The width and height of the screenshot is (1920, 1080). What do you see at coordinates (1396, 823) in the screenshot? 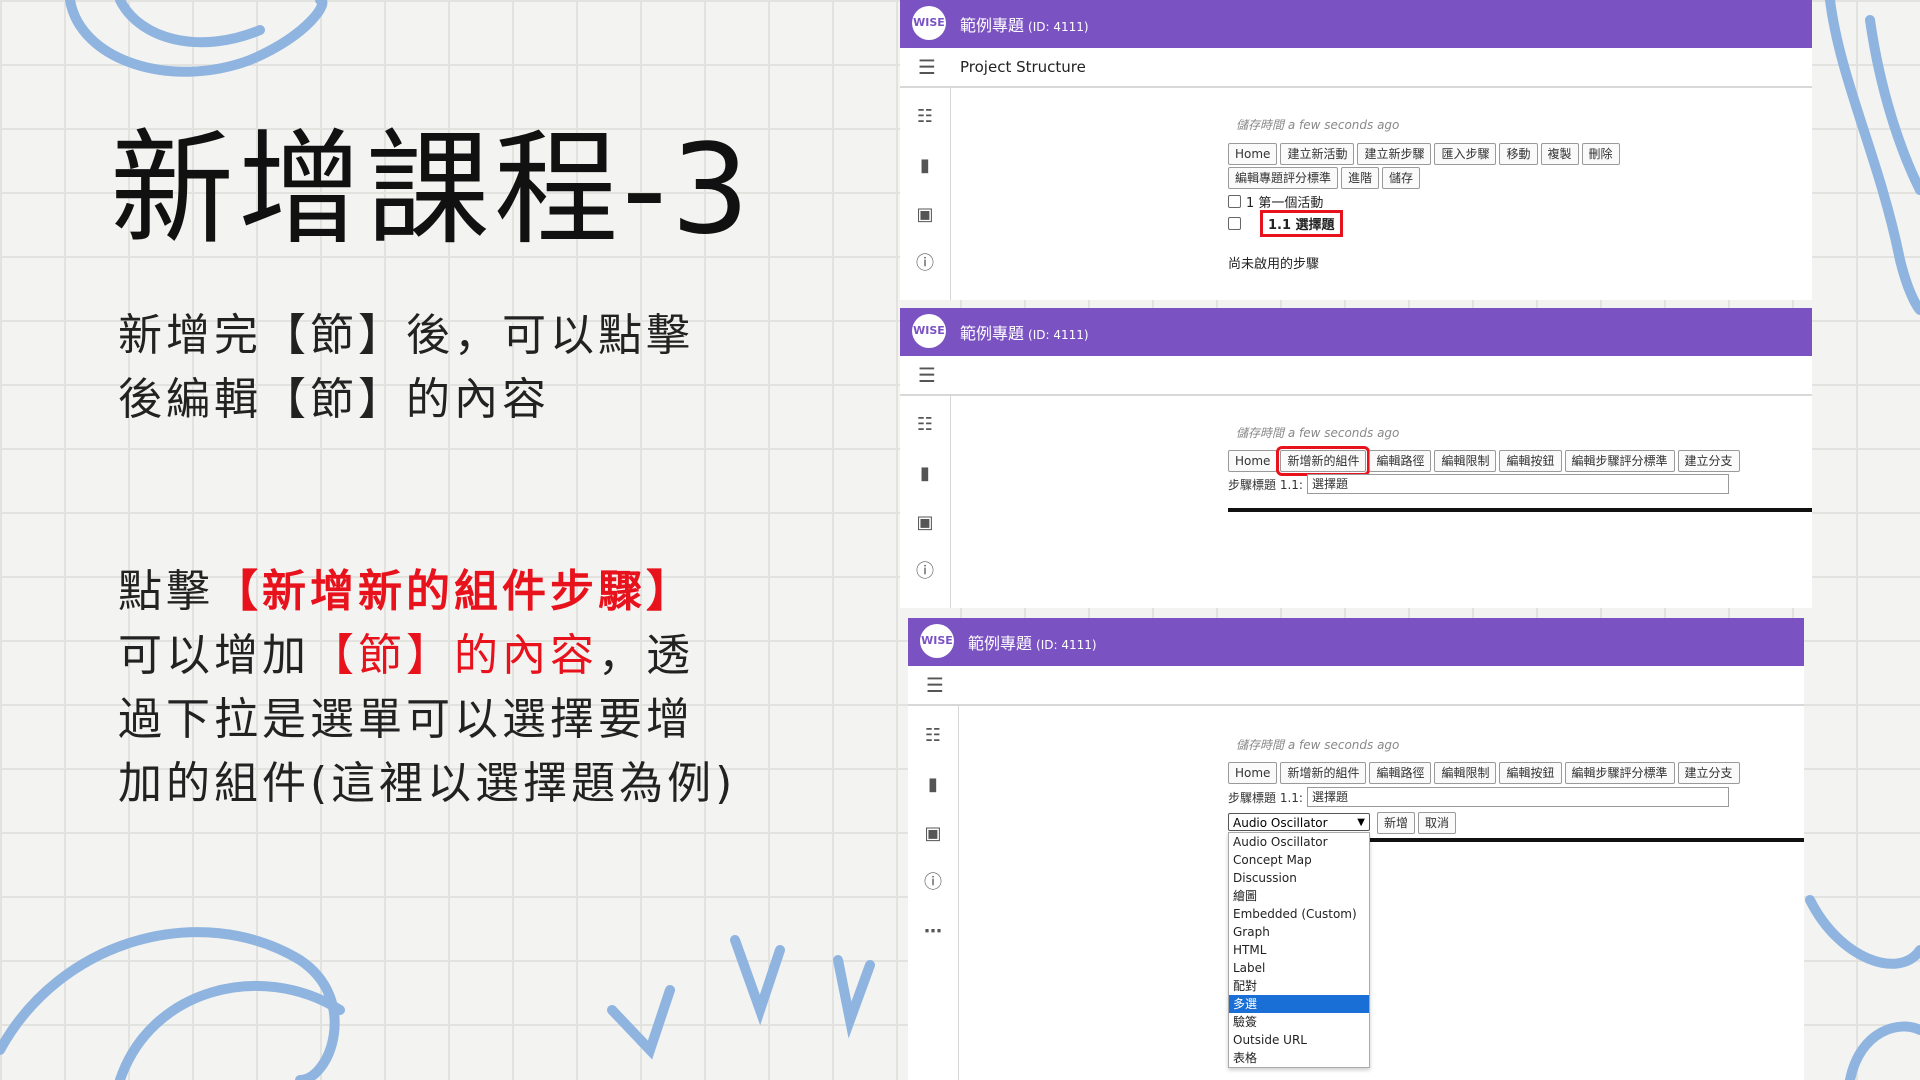
I see `add-button: 新增` at bounding box center [1396, 823].